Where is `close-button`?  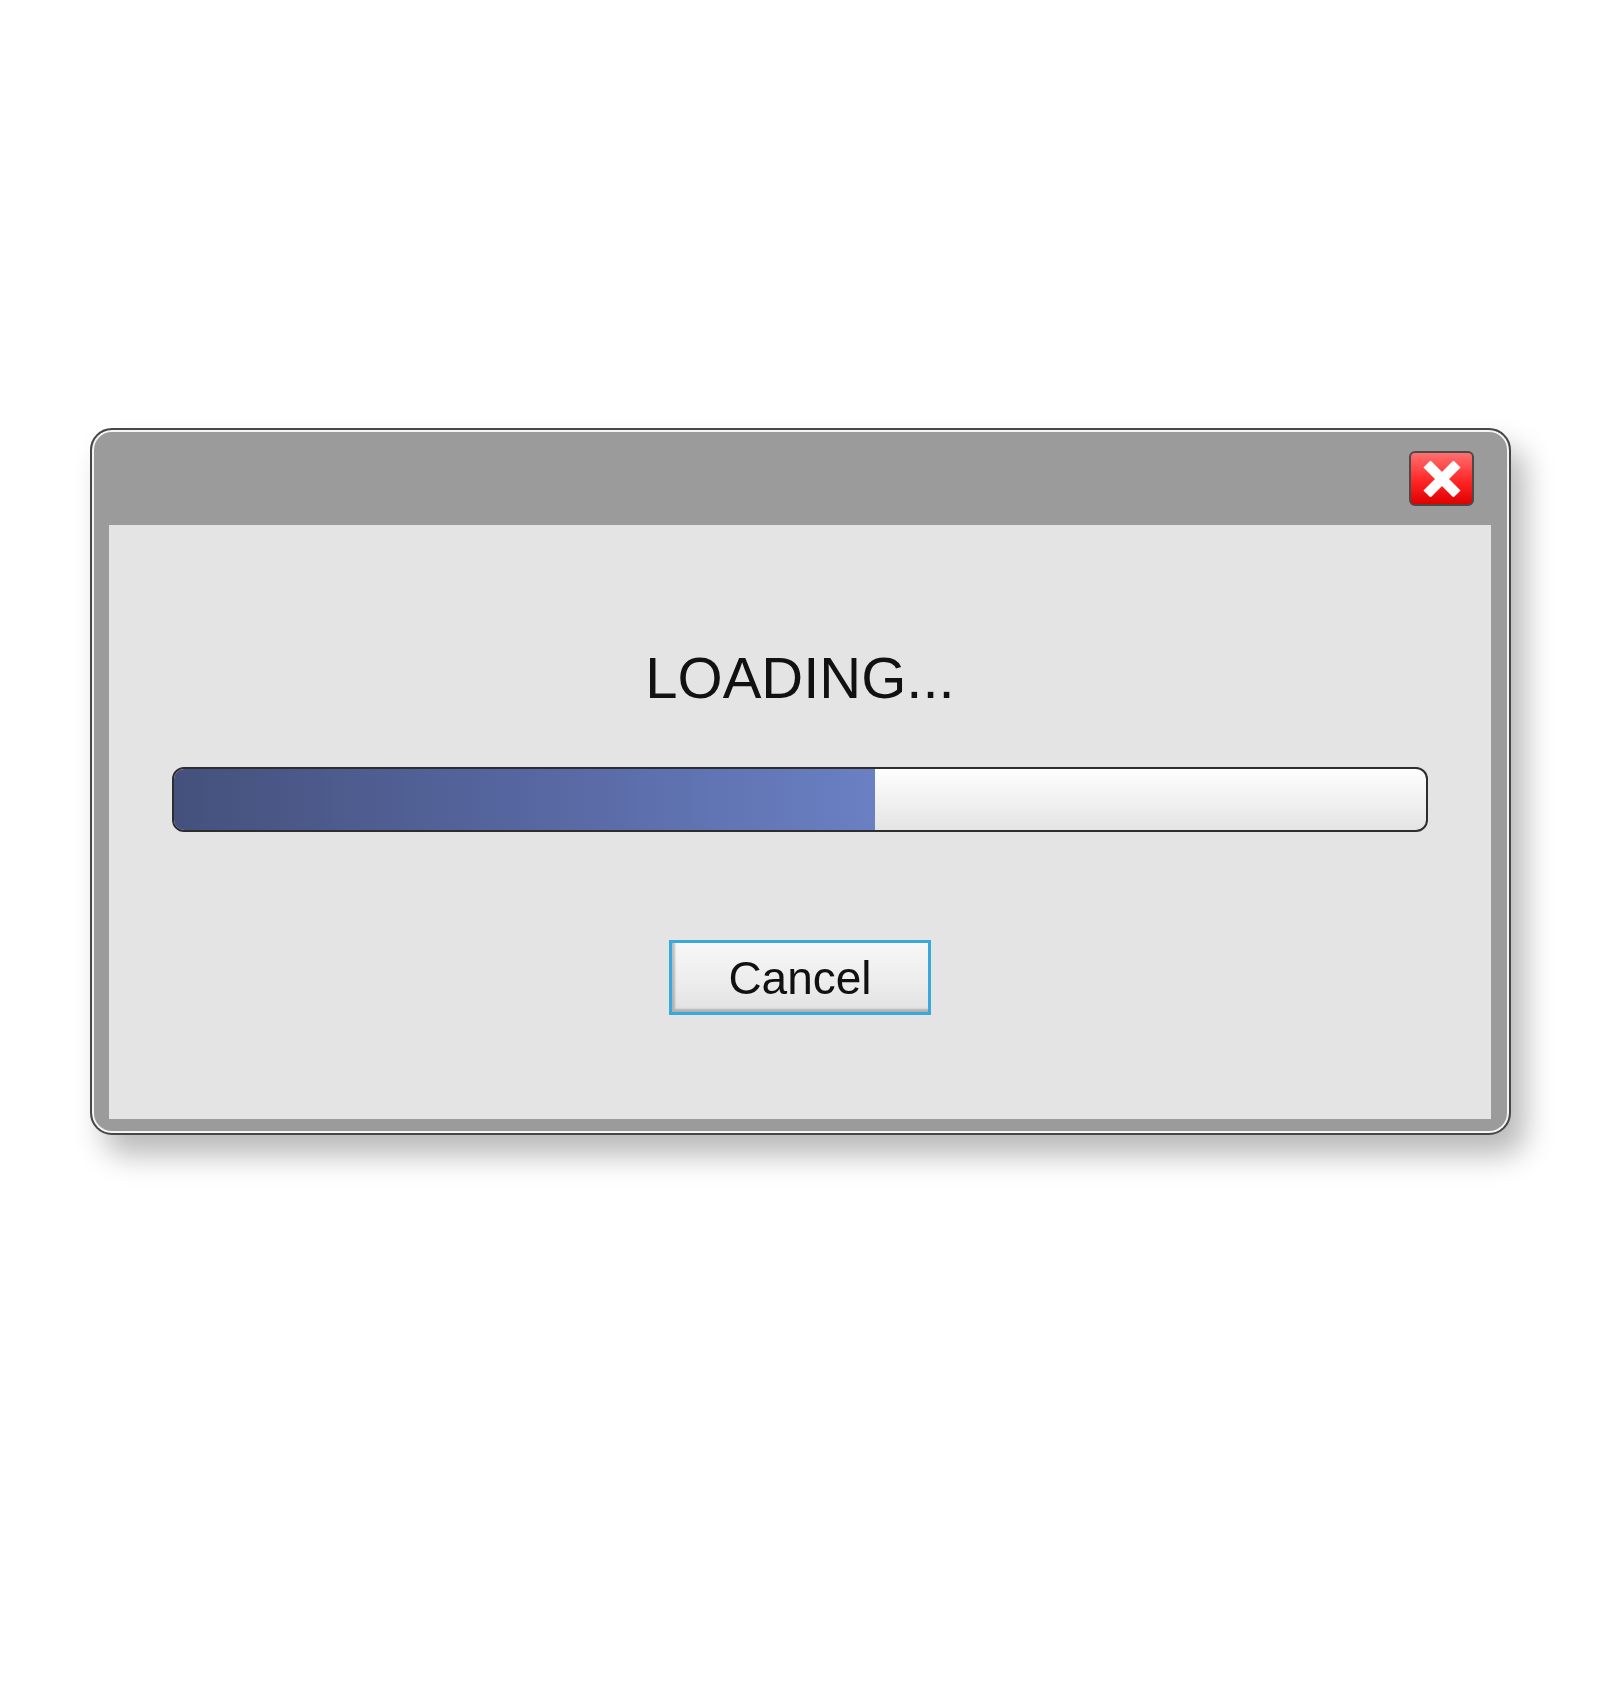
close-button is located at coordinates (1441, 478).